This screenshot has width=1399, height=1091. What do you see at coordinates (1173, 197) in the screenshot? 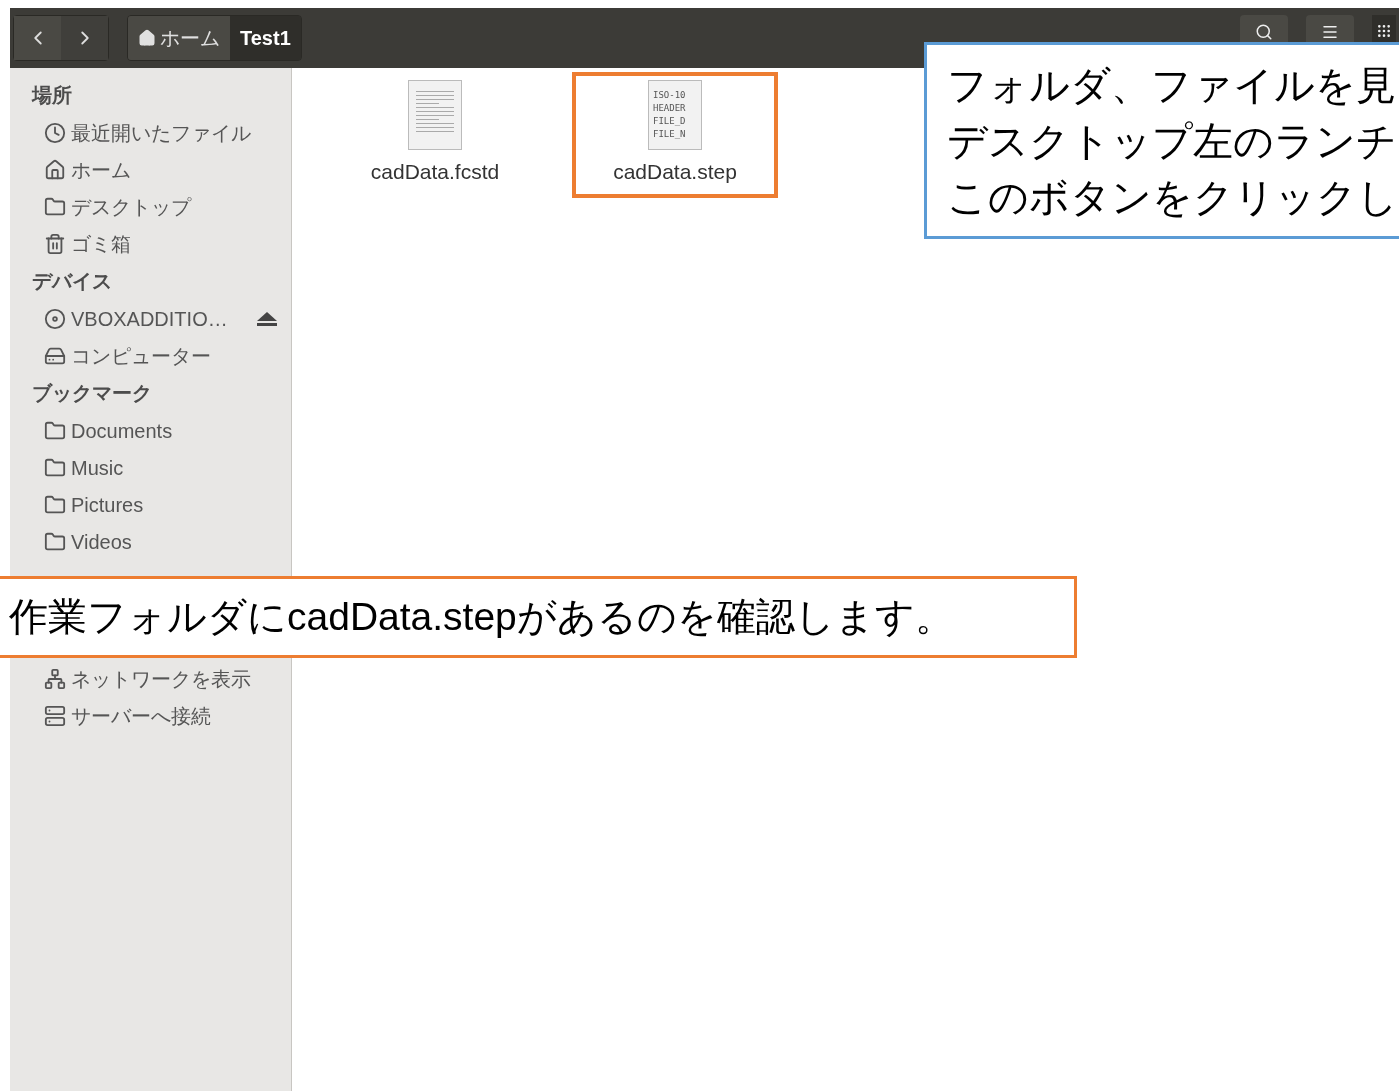
I see `callout-text: このボタンをクリックし` at bounding box center [1173, 197].